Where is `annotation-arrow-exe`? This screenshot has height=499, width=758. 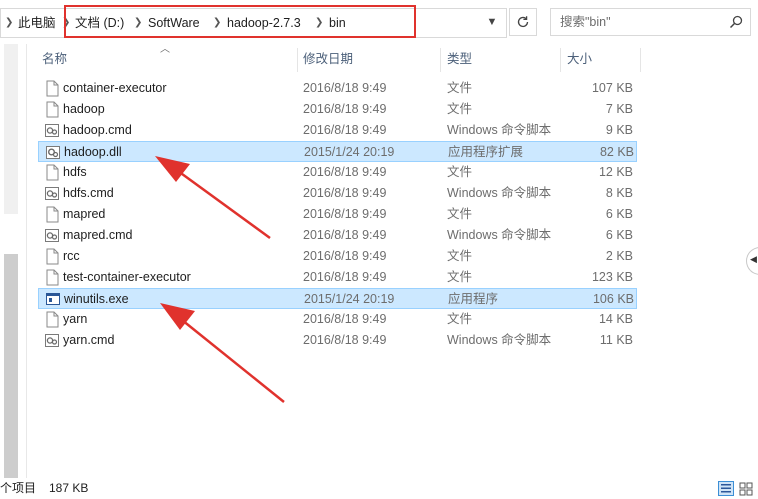
annotation-arrow-exe is located at coordinates (222, 353).